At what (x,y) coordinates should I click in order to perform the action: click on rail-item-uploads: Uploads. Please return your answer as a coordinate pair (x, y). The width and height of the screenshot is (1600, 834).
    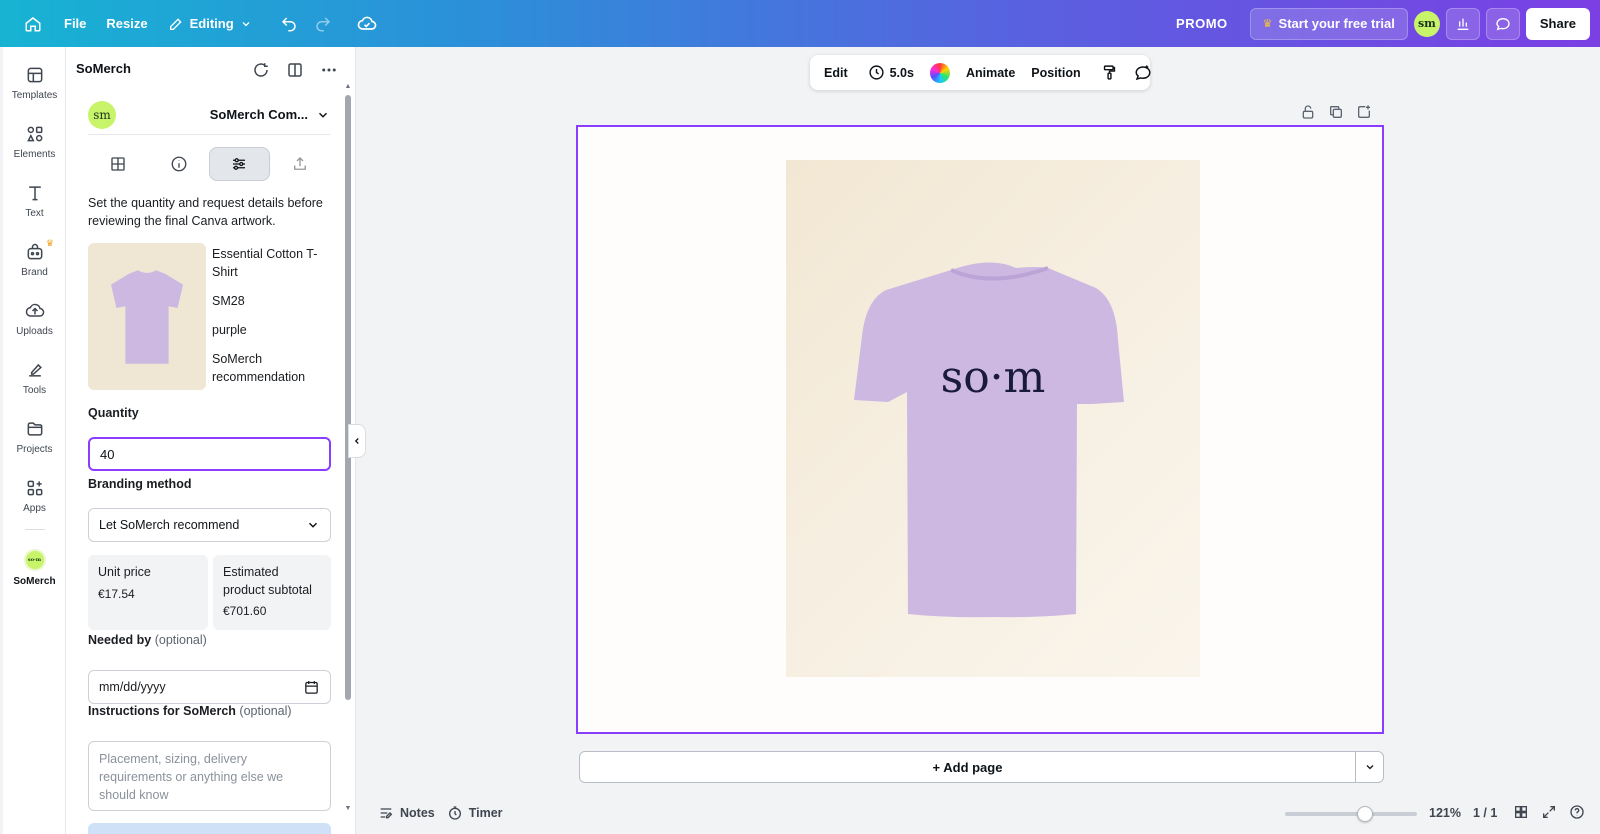
    Looking at the image, I should click on (34, 327).